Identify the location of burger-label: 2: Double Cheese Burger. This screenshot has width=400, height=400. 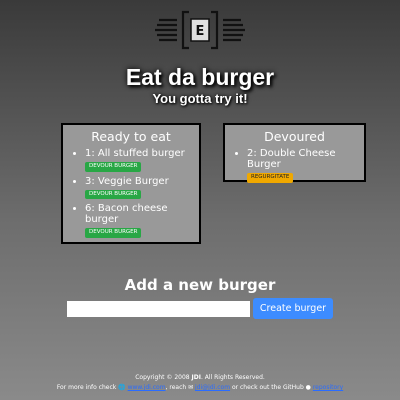
(291, 159).